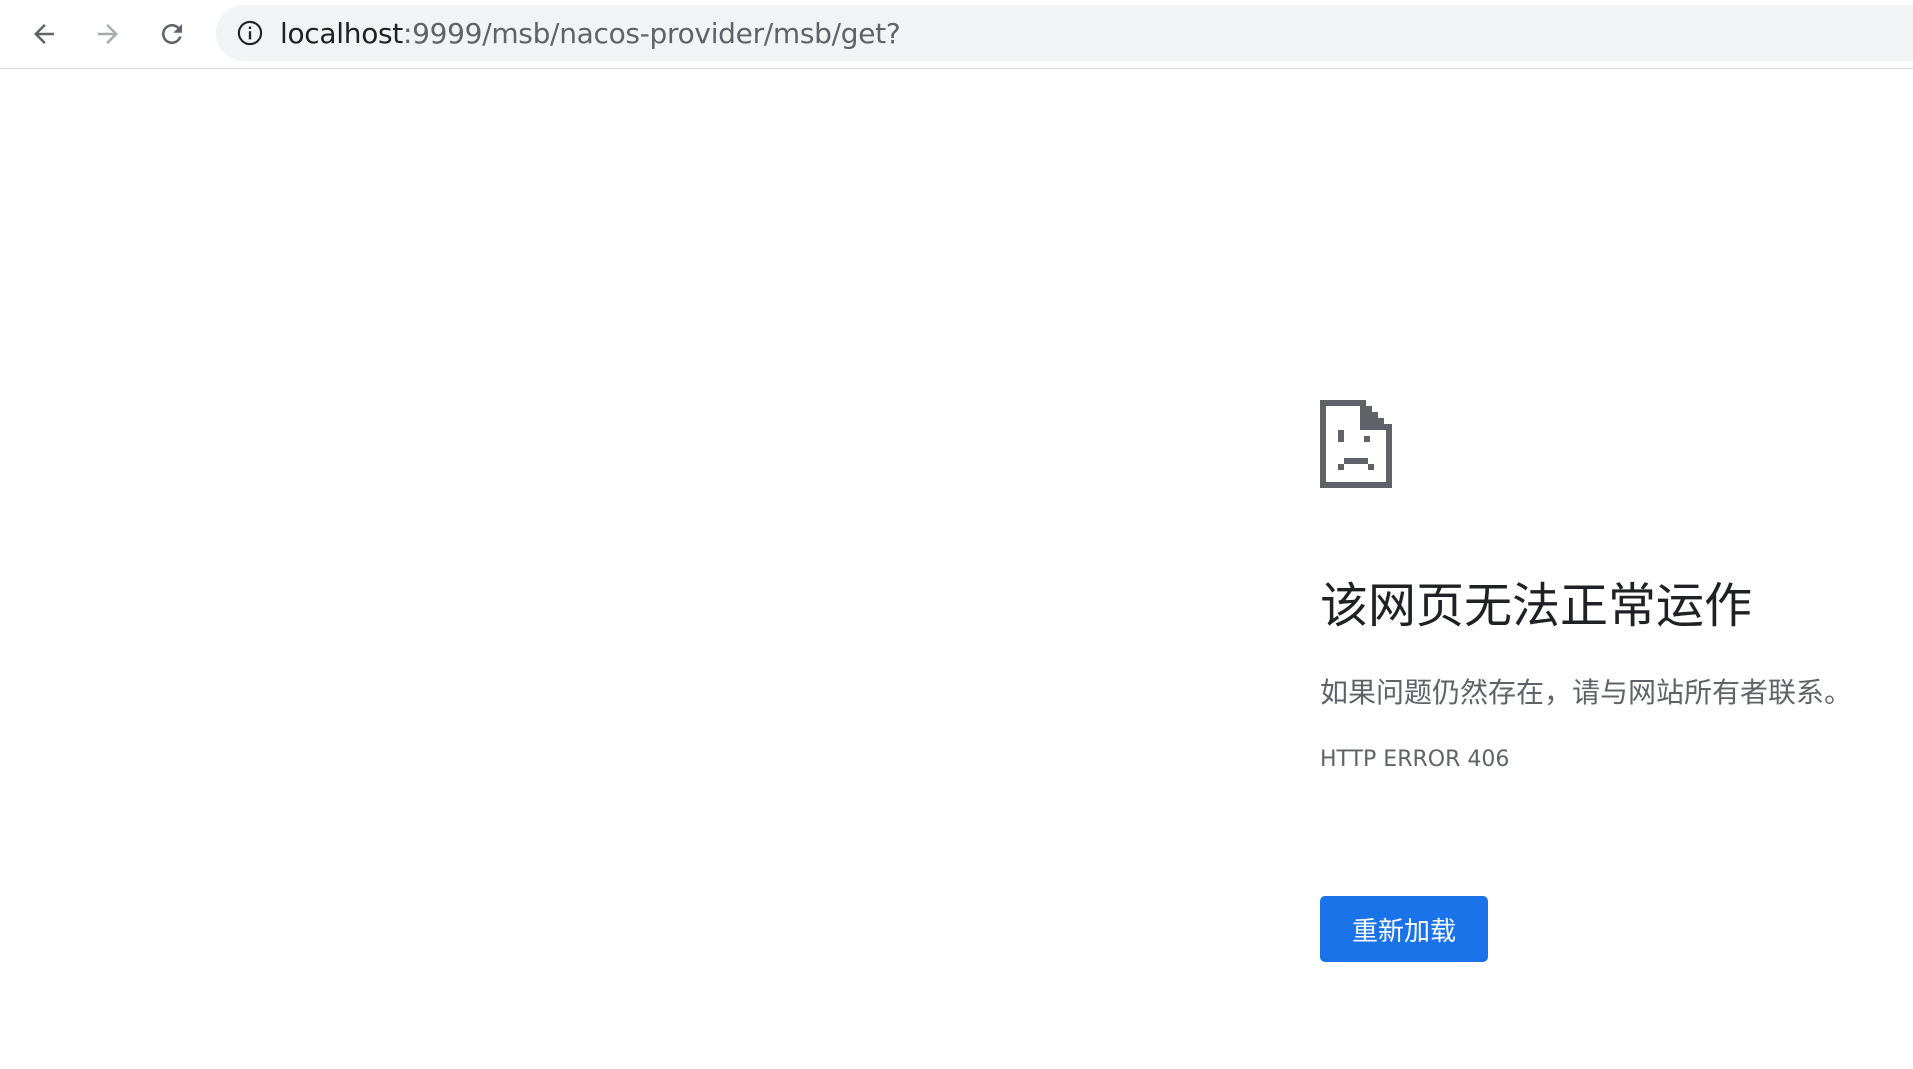  What do you see at coordinates (341, 33) in the screenshot?
I see `url-host: localhost` at bounding box center [341, 33].